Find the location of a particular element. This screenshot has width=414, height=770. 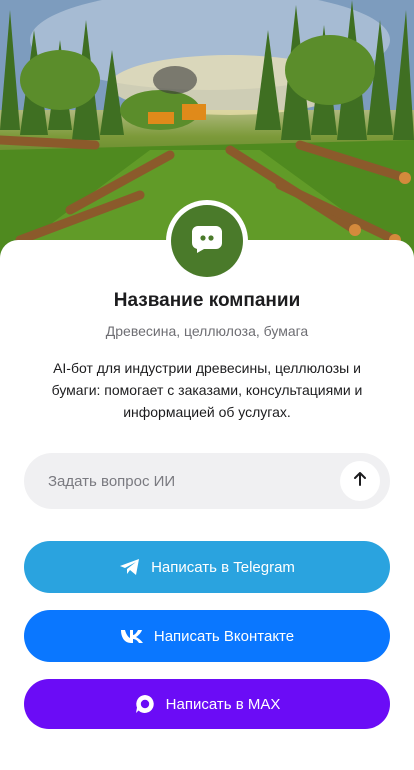

telegram-icon is located at coordinates (130, 567).